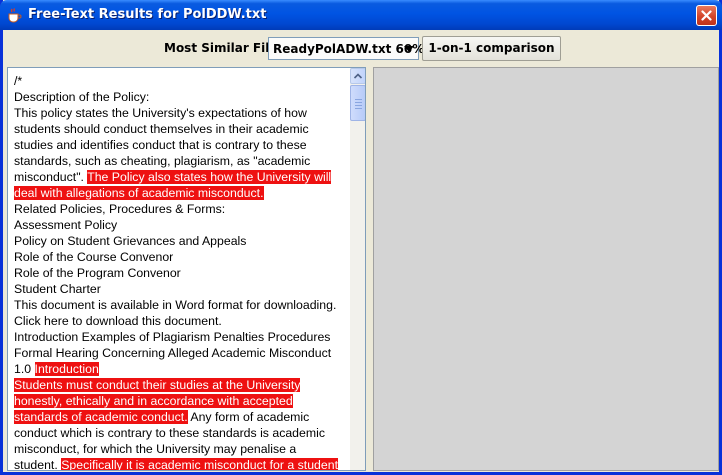  I want to click on text-segment: Policy on Student Grievances and Appeals, so click(130, 241).